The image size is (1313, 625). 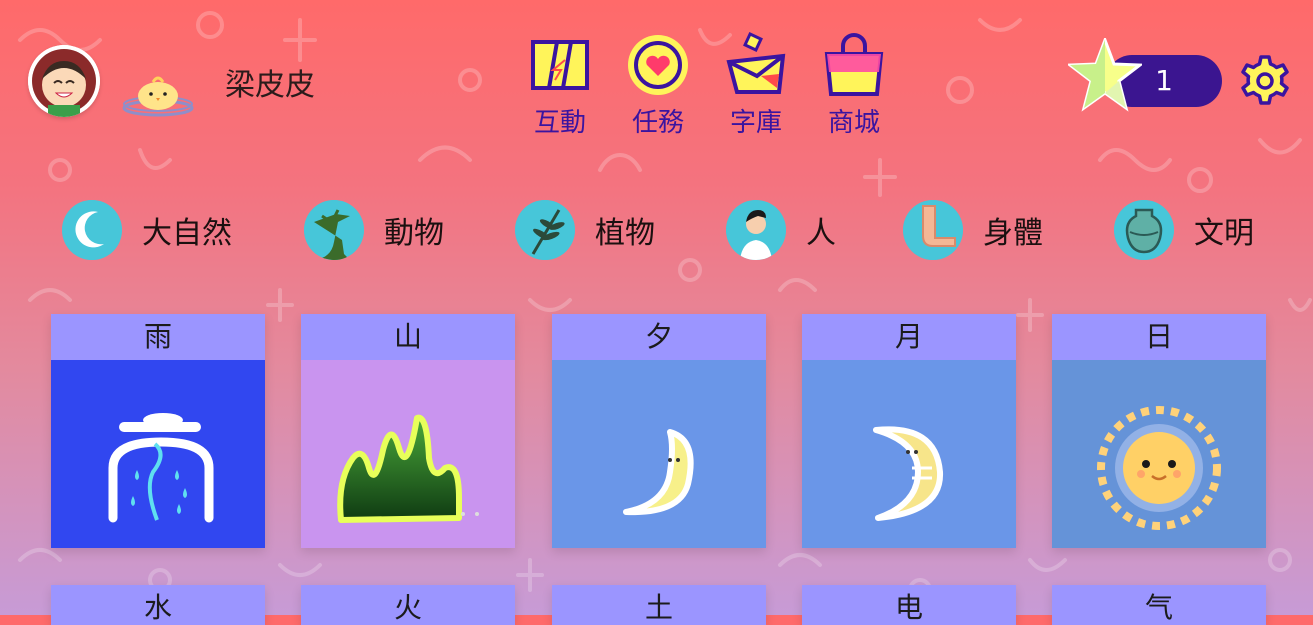 I want to click on nav-task: 任務, so click(x=658, y=85).